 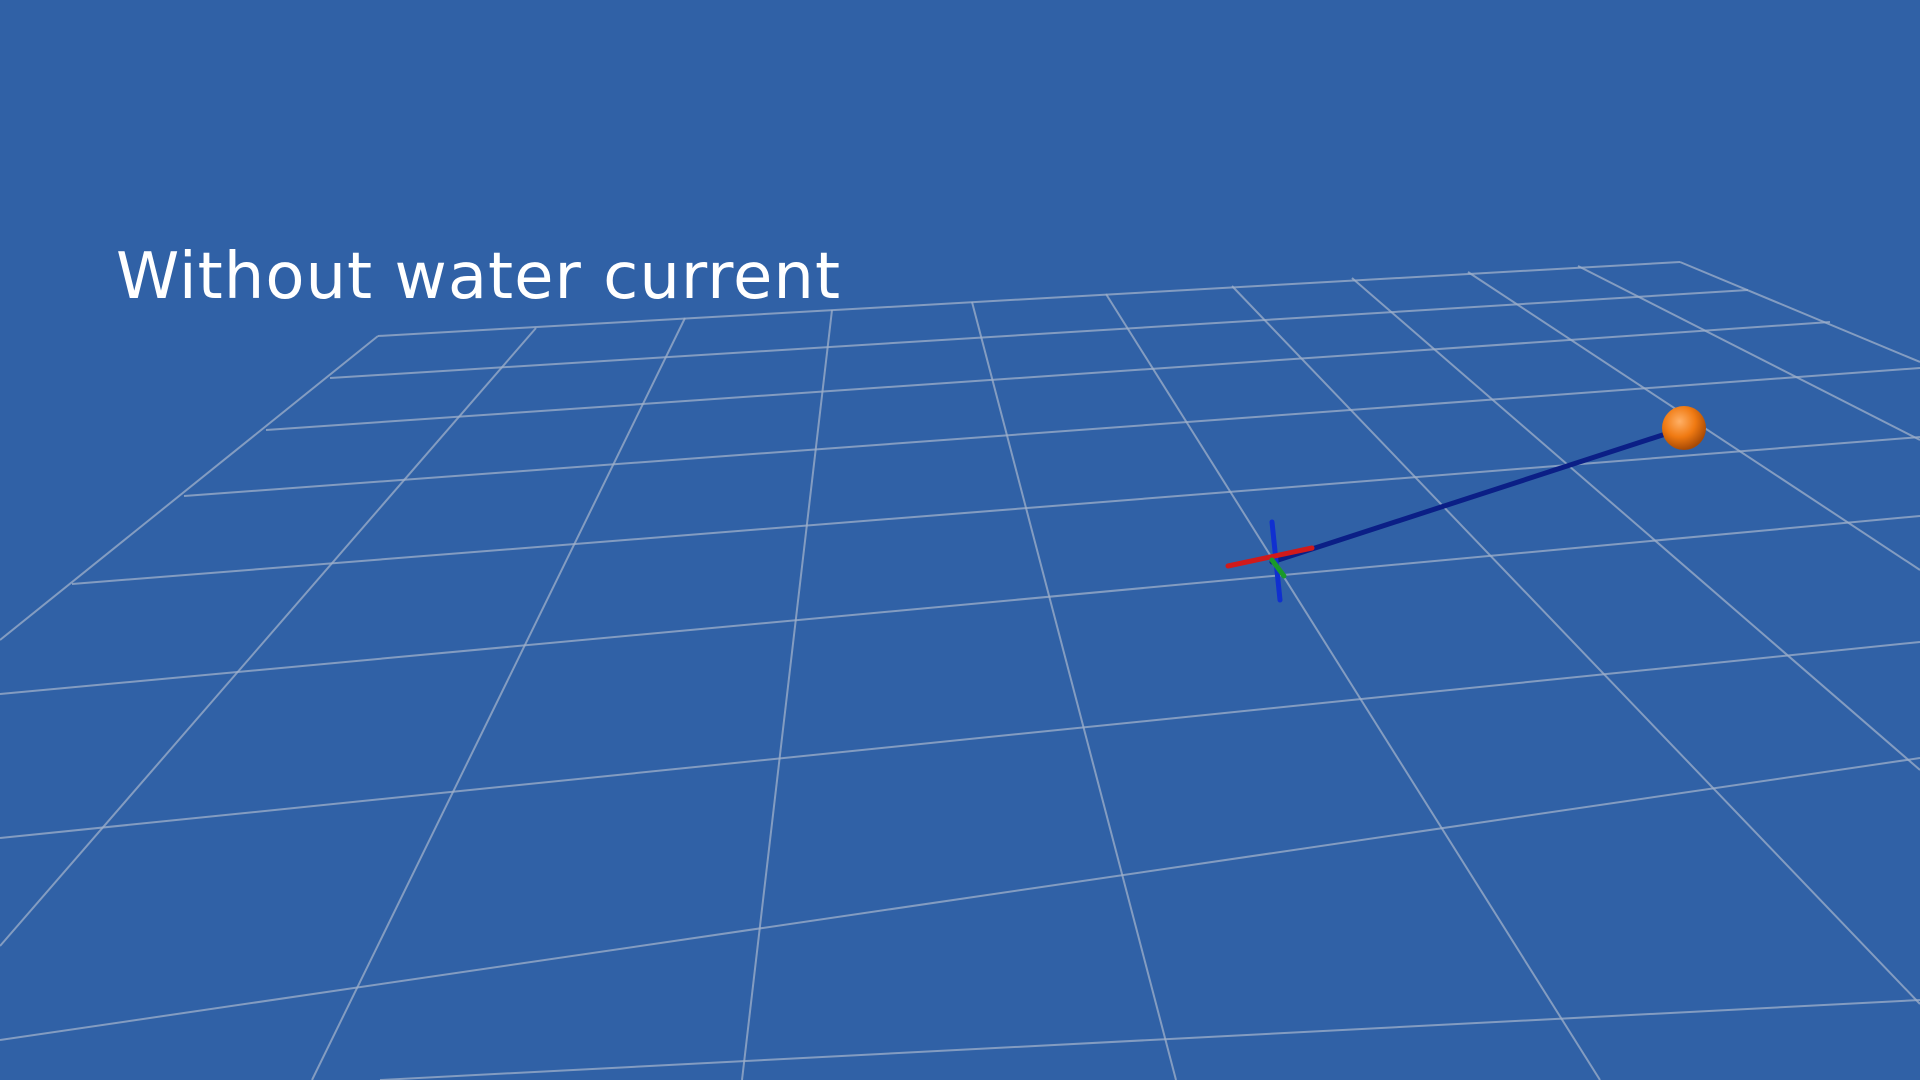 I want to click on axes-triad-icon, so click(x=1270, y=561).